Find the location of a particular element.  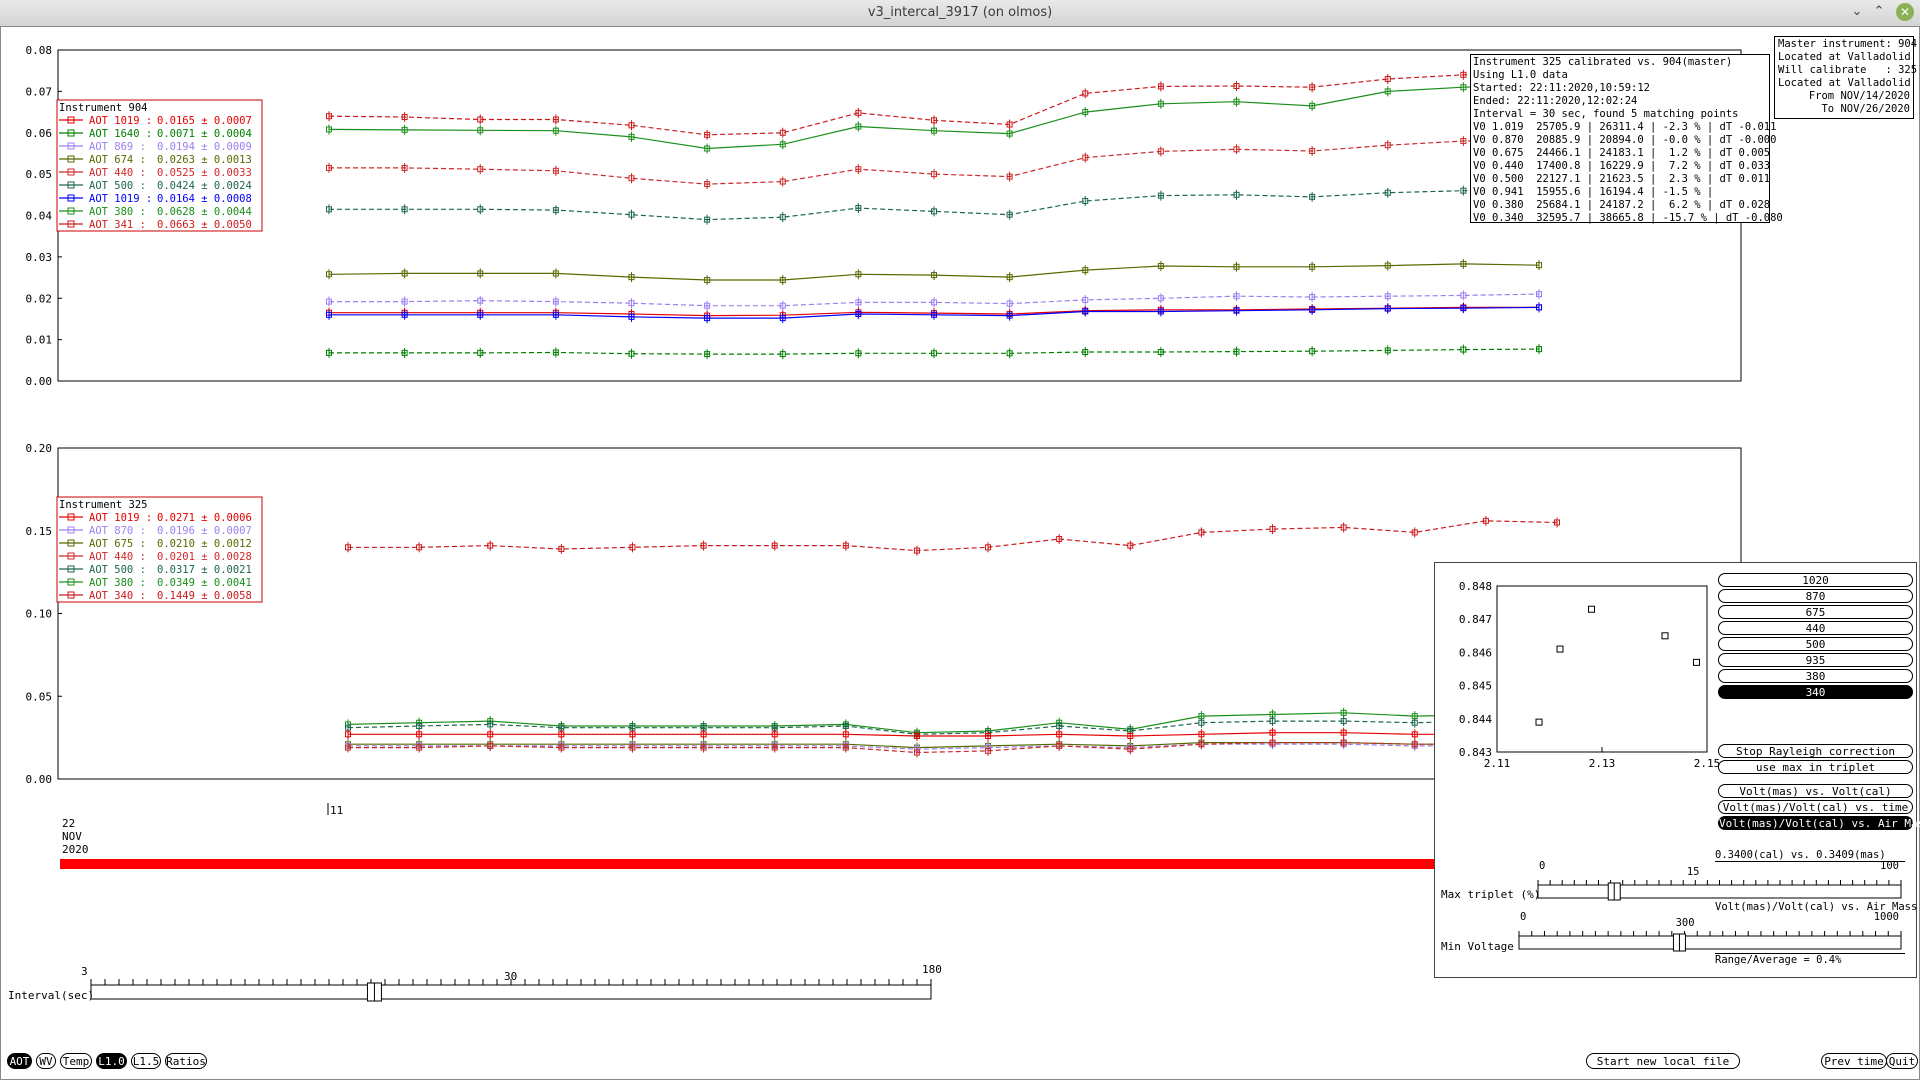

interval-min-label: 3 is located at coordinates (84, 971).